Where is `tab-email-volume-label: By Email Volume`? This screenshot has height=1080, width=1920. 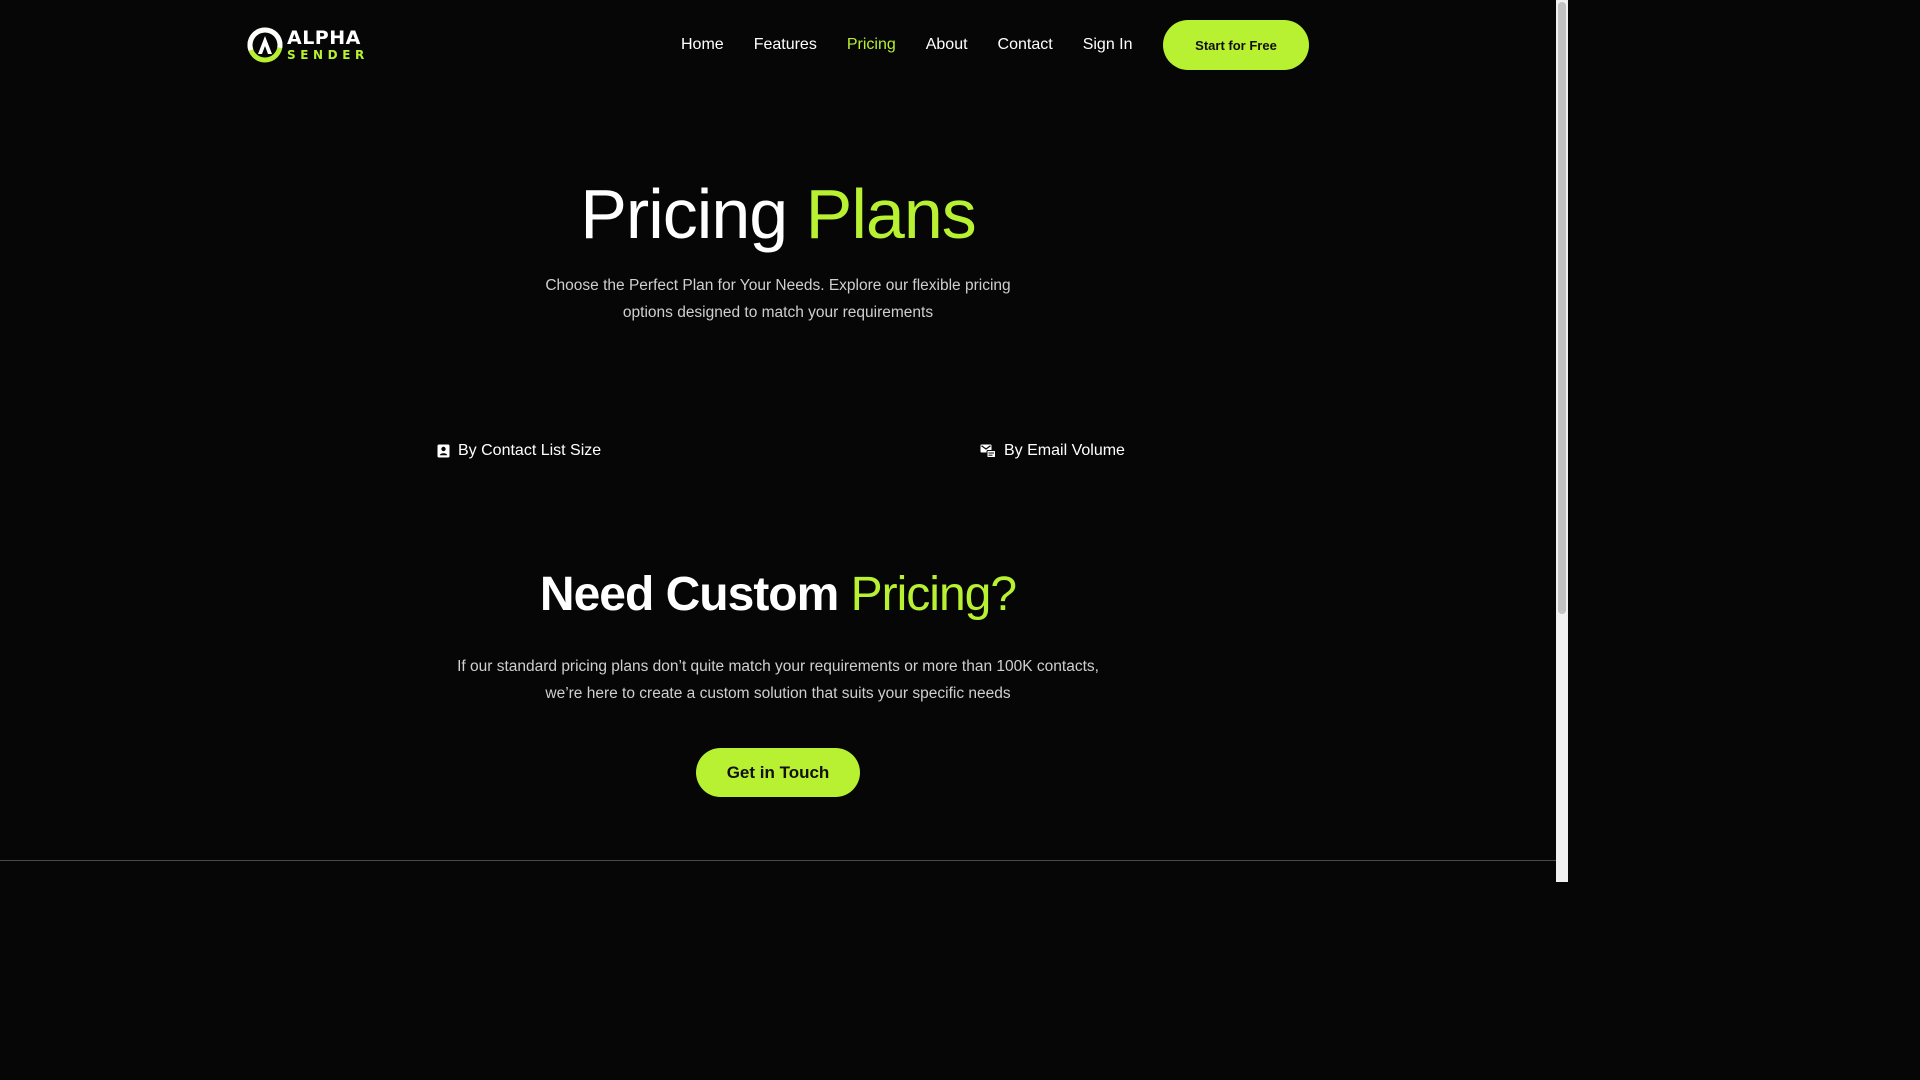
tab-email-volume-label: By Email Volume is located at coordinates (1064, 450).